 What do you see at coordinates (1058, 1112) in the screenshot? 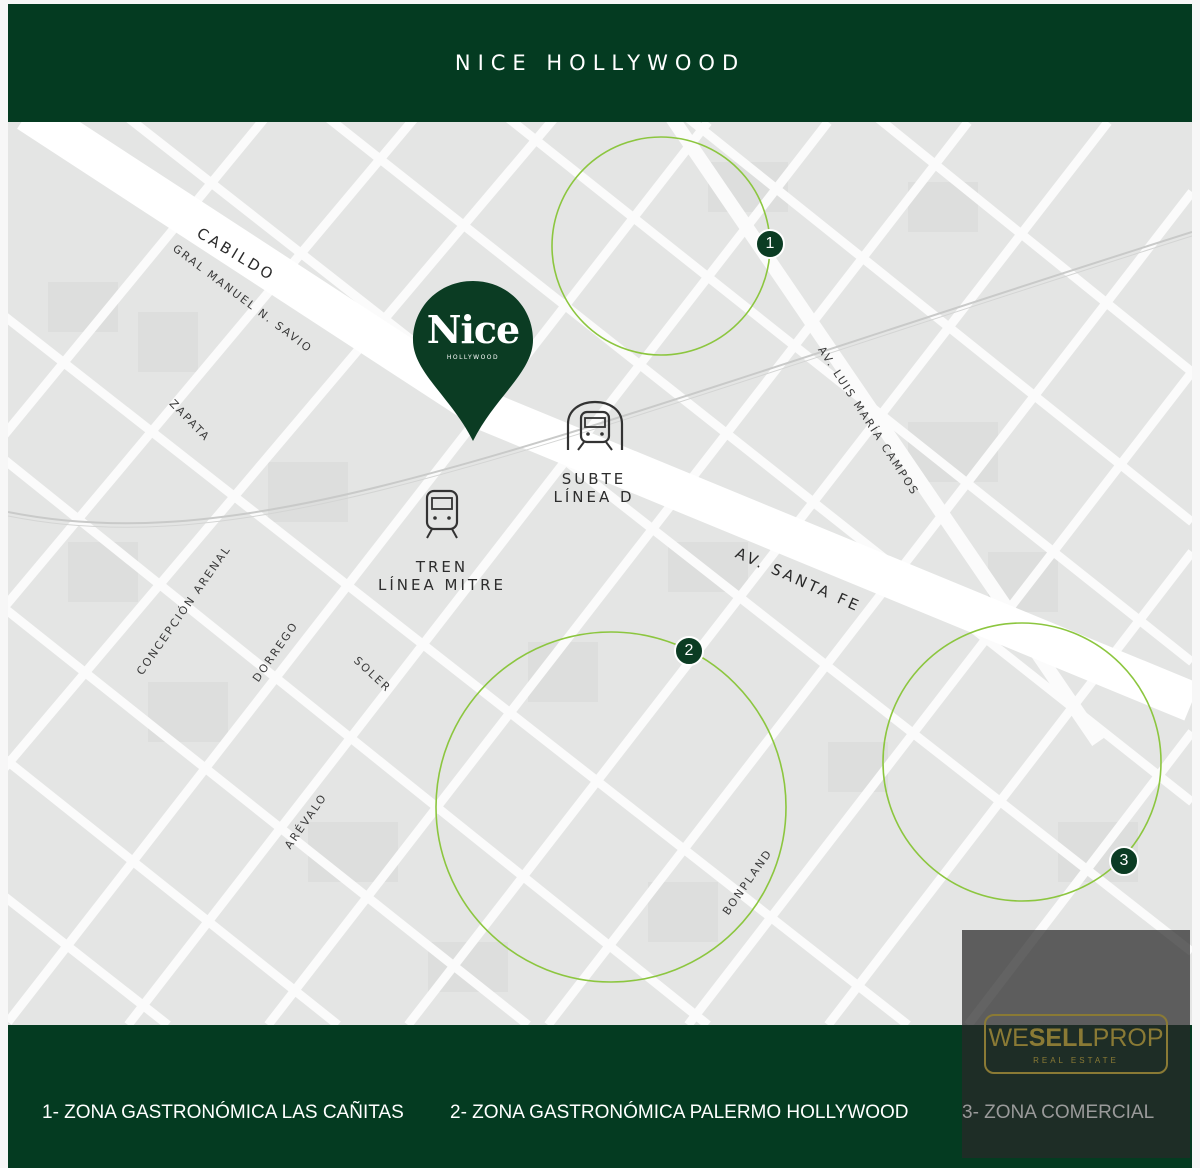
I see `legend-item-3: 3- ZONA COMERCIAL` at bounding box center [1058, 1112].